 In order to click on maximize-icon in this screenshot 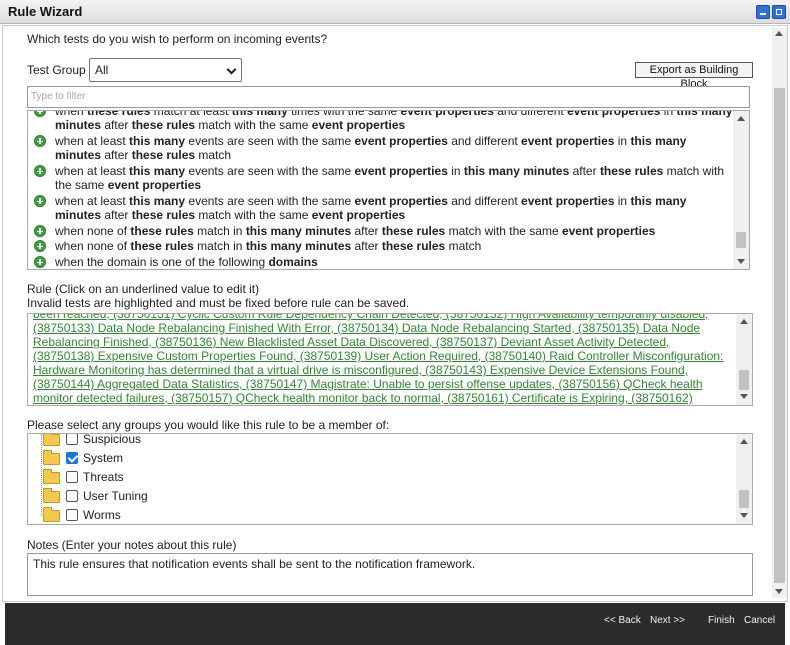, I will do `click(779, 12)`.